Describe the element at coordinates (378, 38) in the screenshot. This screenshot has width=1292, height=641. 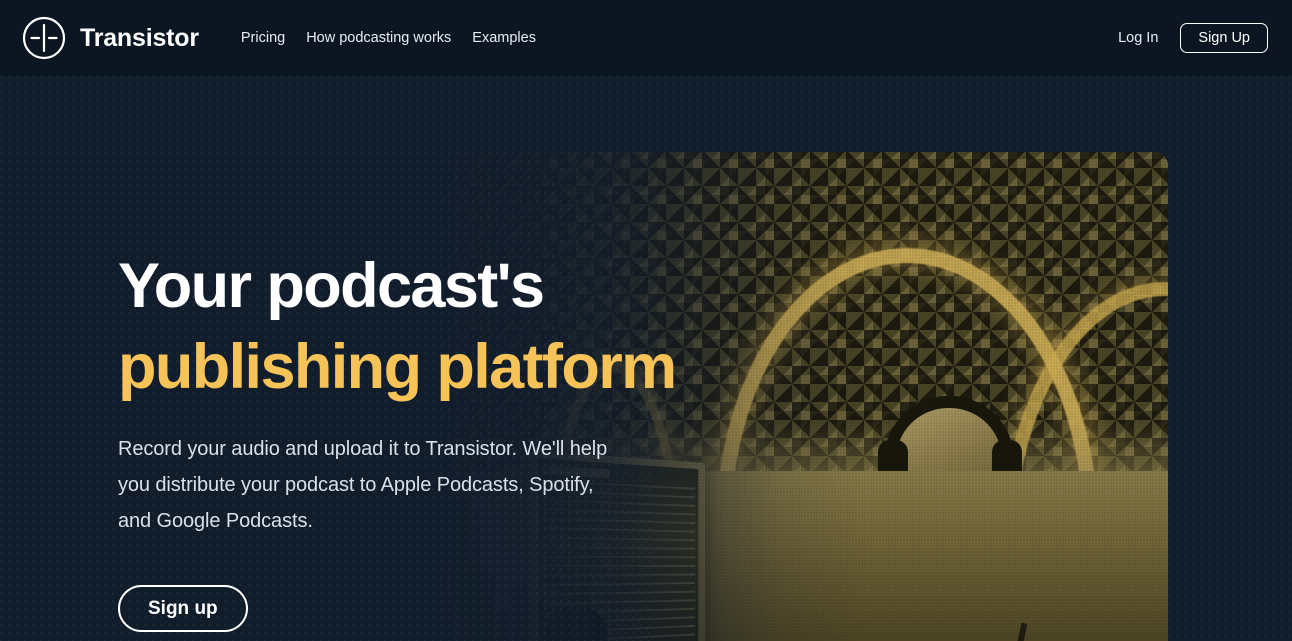
I see `nav-item-how-podcasting-works: How podcasting works` at that location.